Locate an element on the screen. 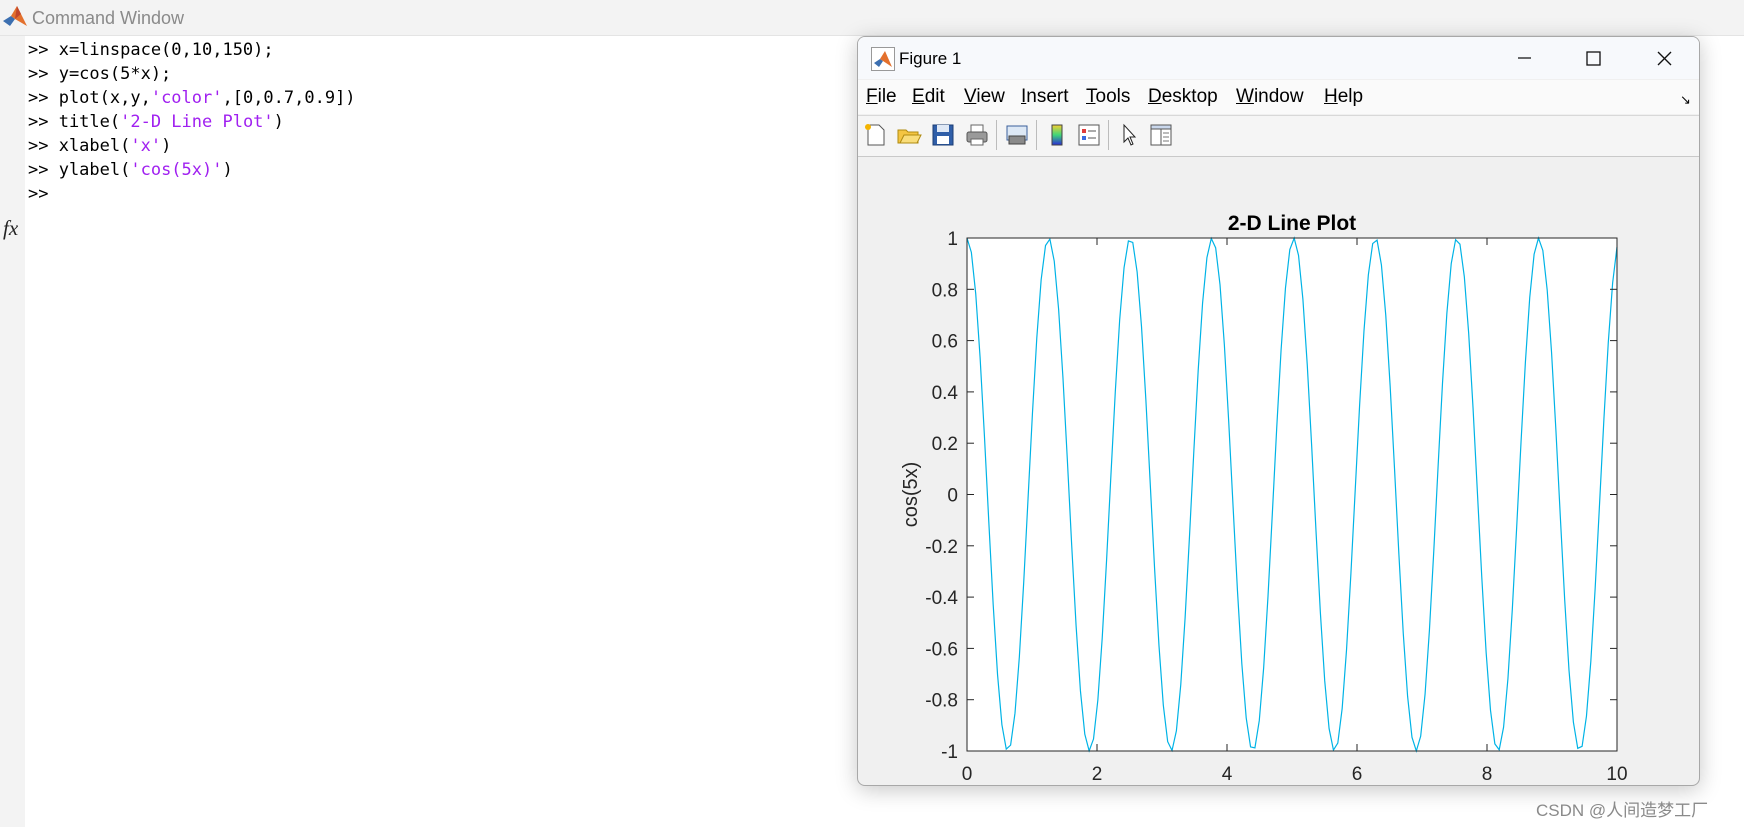 Image resolution: width=1744 pixels, height=827 pixels. menu-insert: Insert is located at coordinates (1045, 97).